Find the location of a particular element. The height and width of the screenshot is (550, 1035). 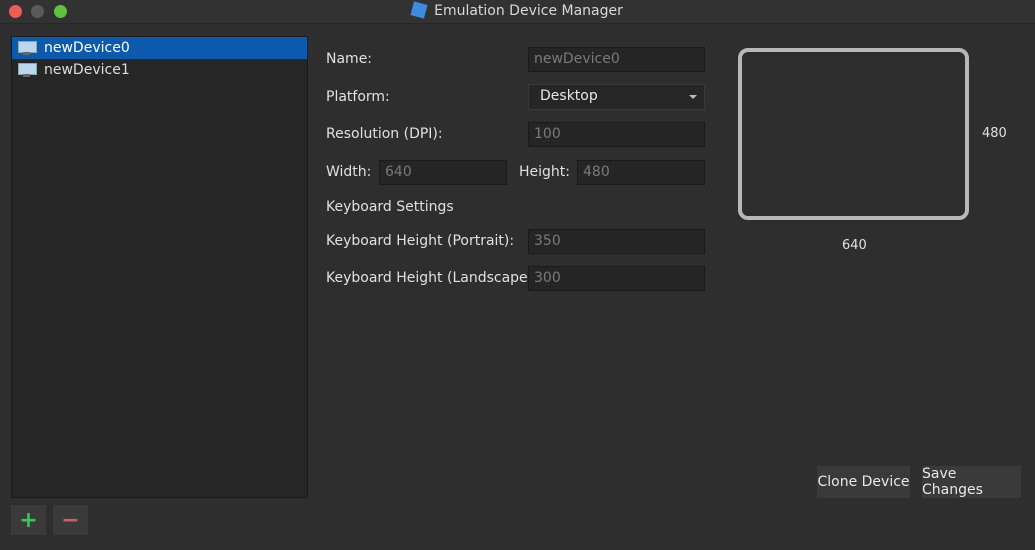

kb-portrait-input: 350 is located at coordinates (616, 241).